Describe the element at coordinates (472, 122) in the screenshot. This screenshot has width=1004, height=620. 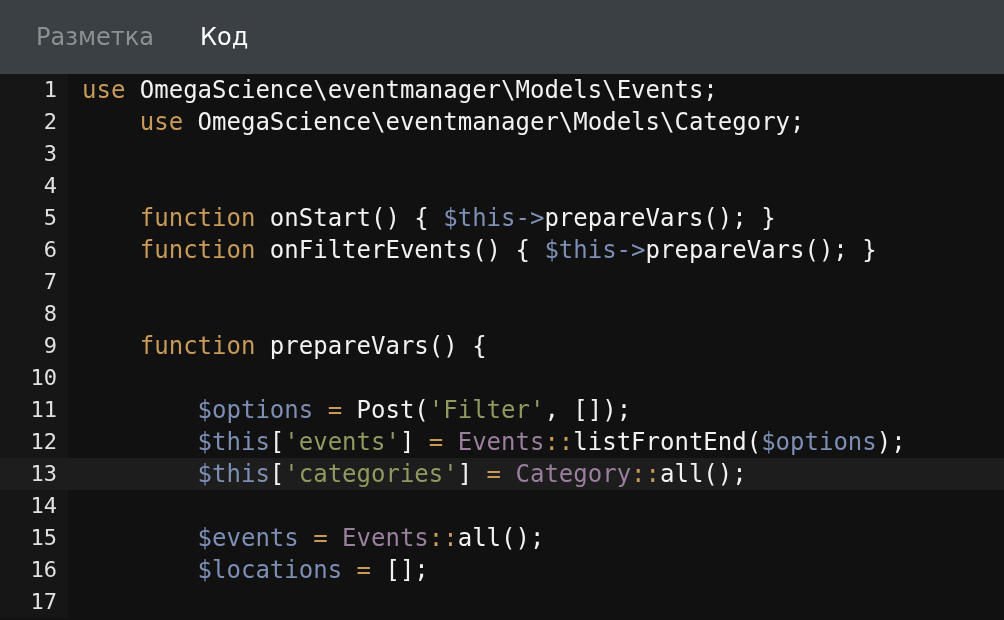
I see `code-line: use OmegaScience\eventmanager\Models\Category;` at that location.